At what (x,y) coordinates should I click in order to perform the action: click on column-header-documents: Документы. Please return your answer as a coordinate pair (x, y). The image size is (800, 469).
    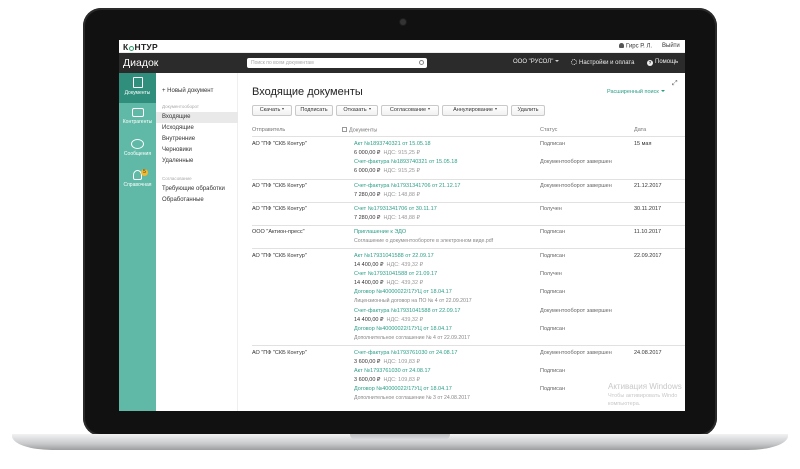
    Looking at the image, I should click on (359, 130).